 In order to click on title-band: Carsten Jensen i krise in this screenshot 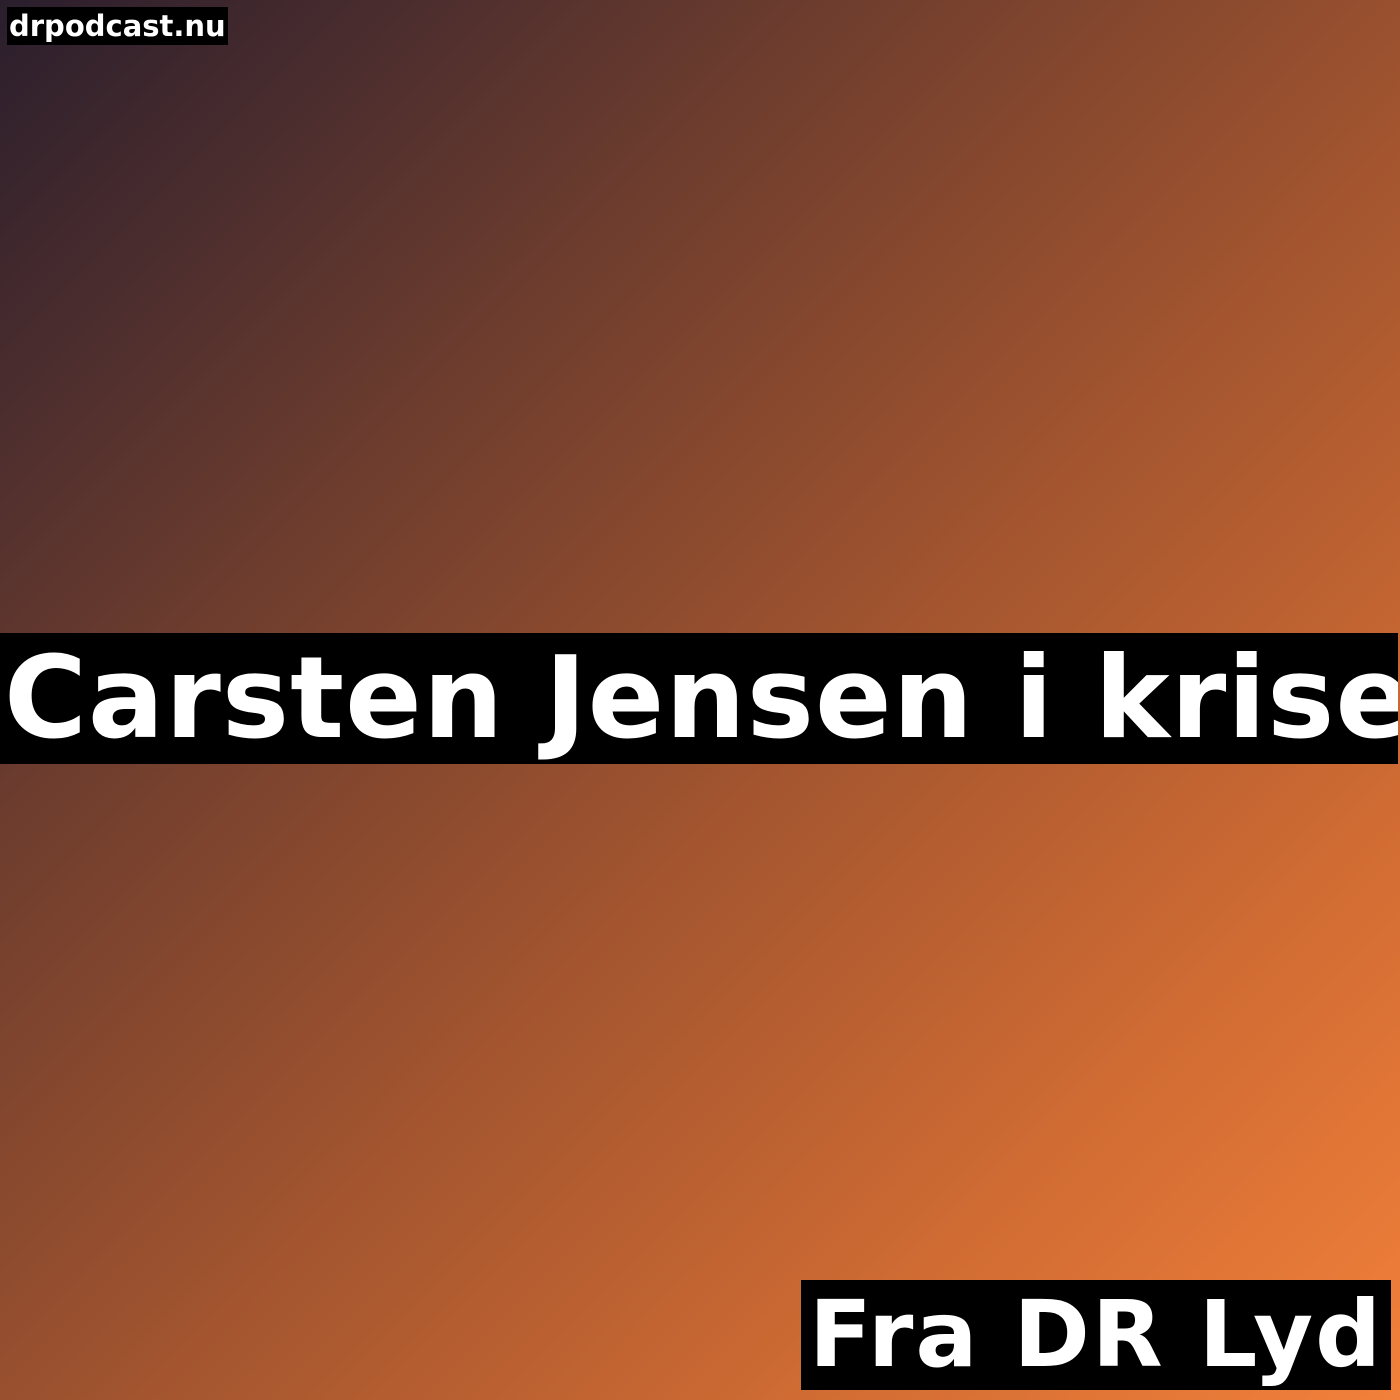, I will do `click(699, 698)`.